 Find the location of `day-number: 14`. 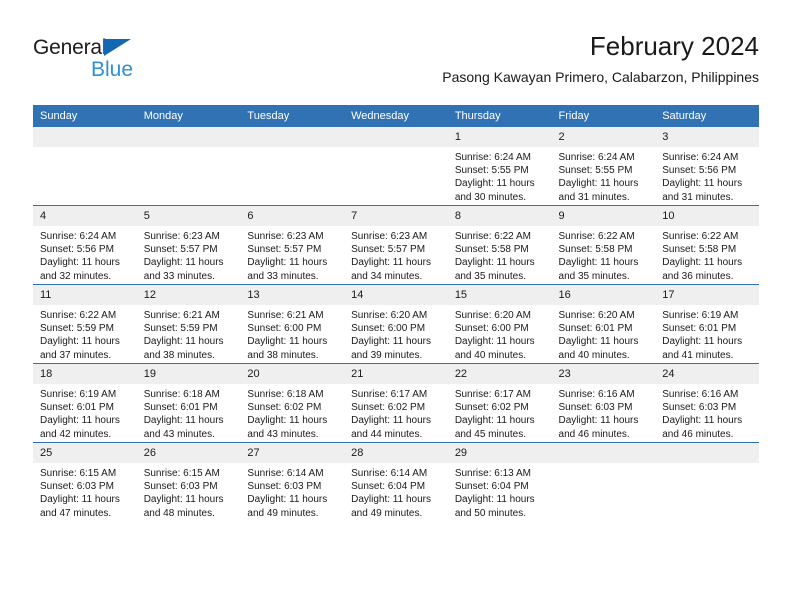

day-number: 14 is located at coordinates (396, 295).